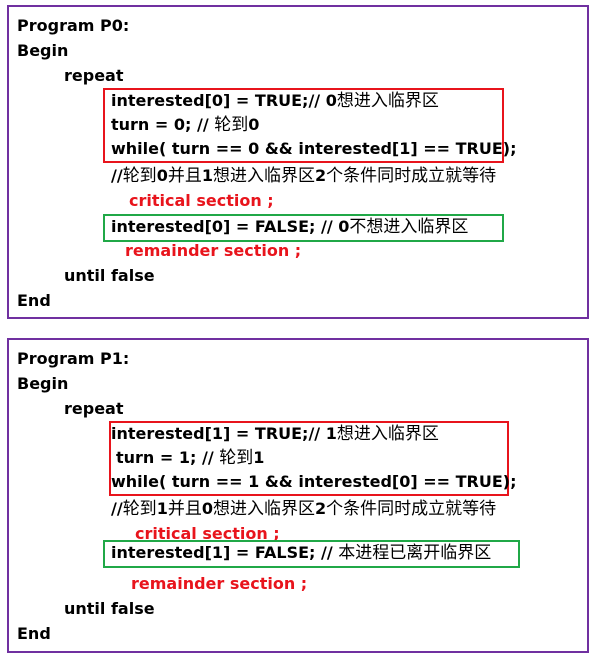 The image size is (601, 659). What do you see at coordinates (254, 124) in the screenshot?
I see `code-text: 0` at bounding box center [254, 124].